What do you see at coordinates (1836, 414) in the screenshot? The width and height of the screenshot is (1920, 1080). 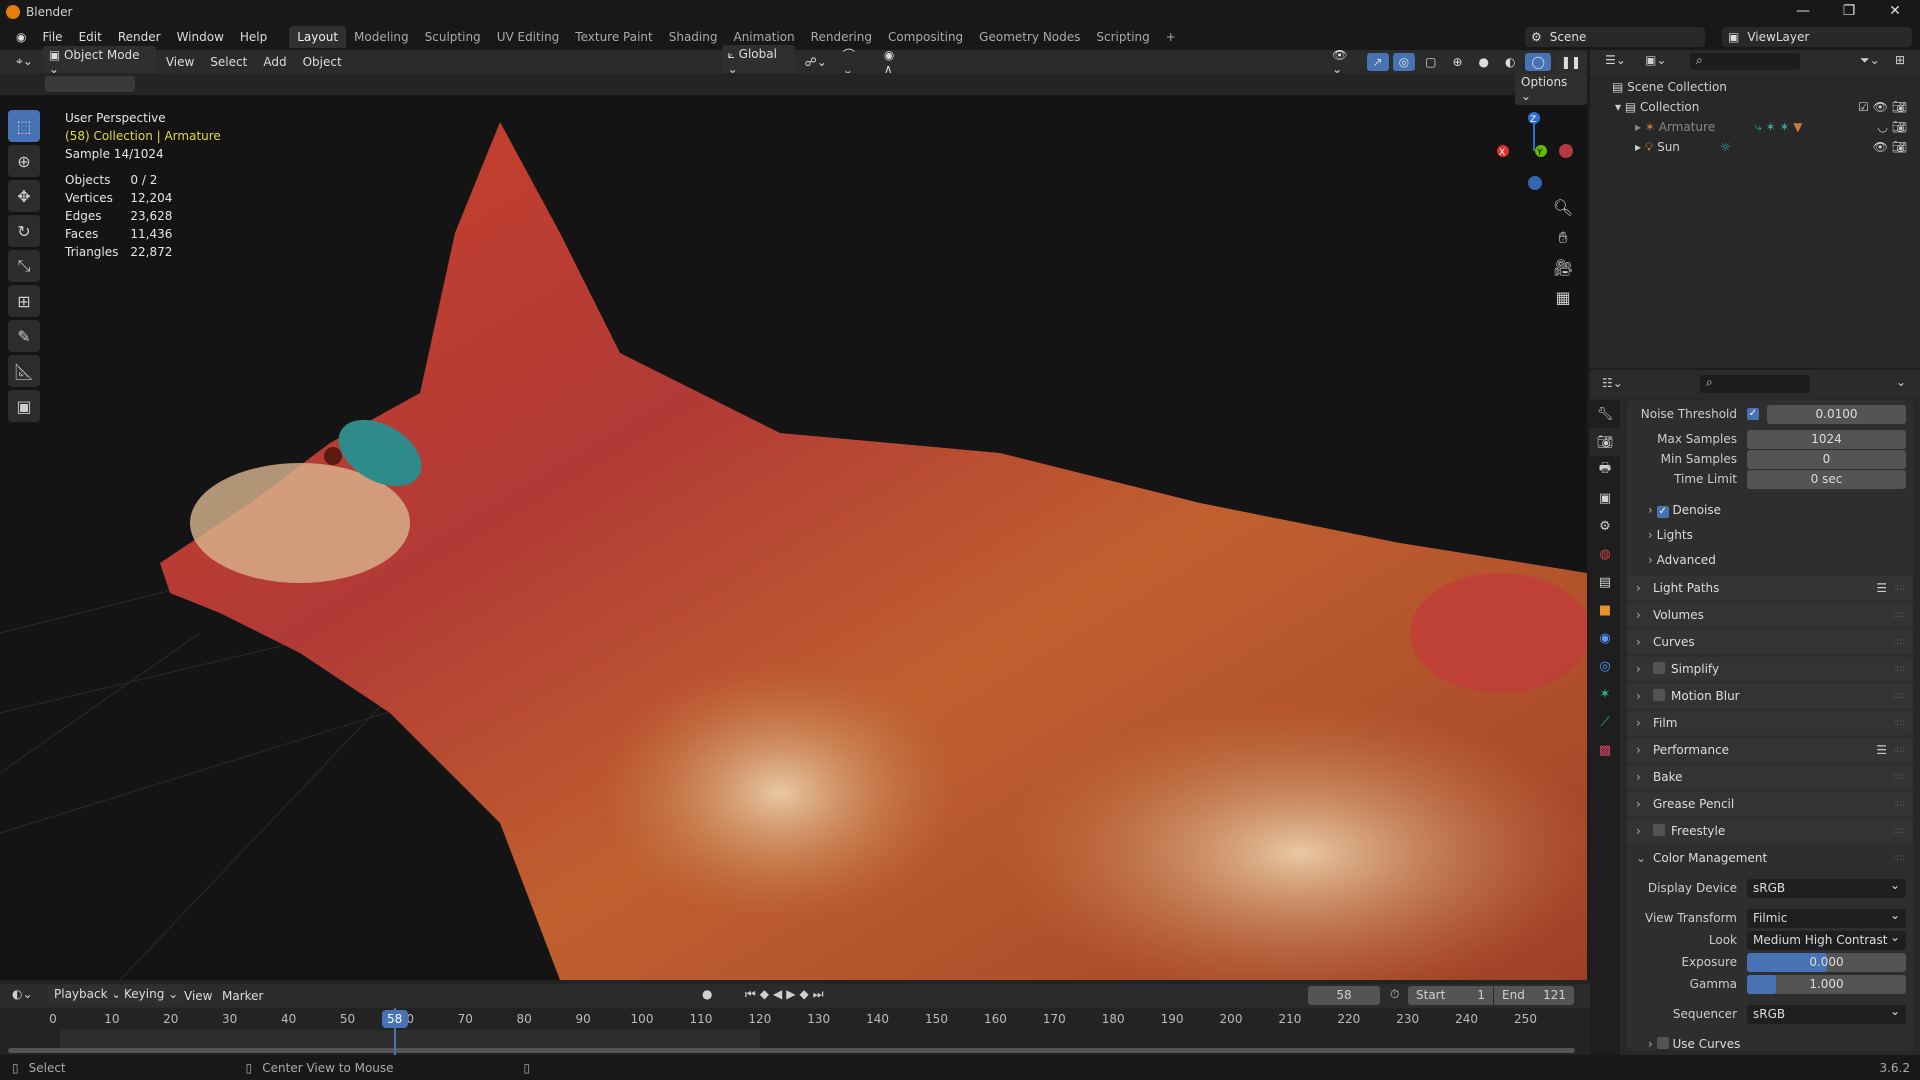 I see `number-field: 0.0100` at bounding box center [1836, 414].